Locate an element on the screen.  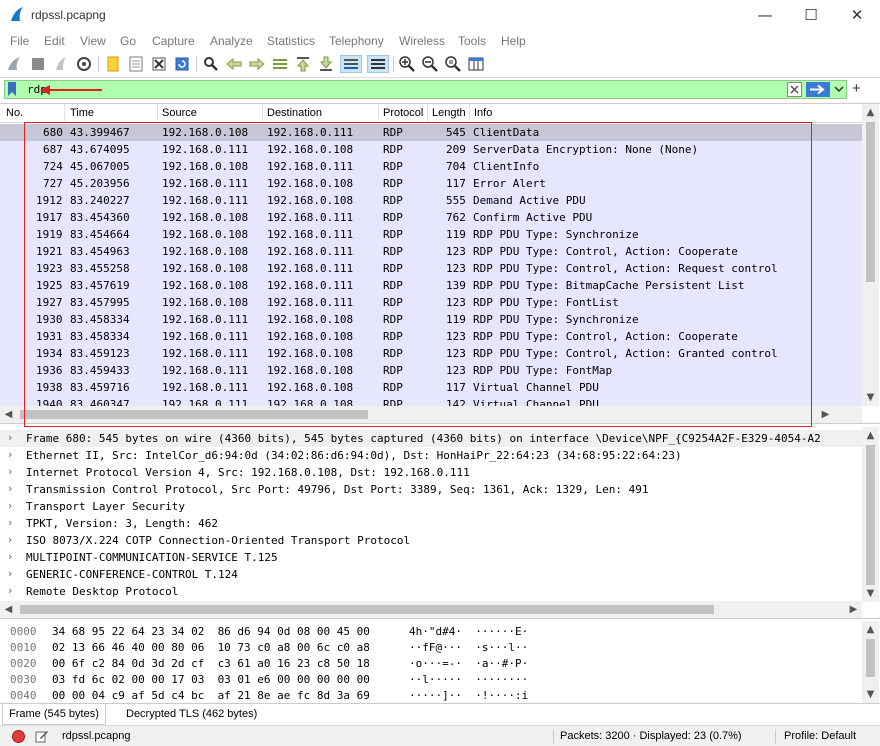
close-file-icon is located at coordinates (159, 64).